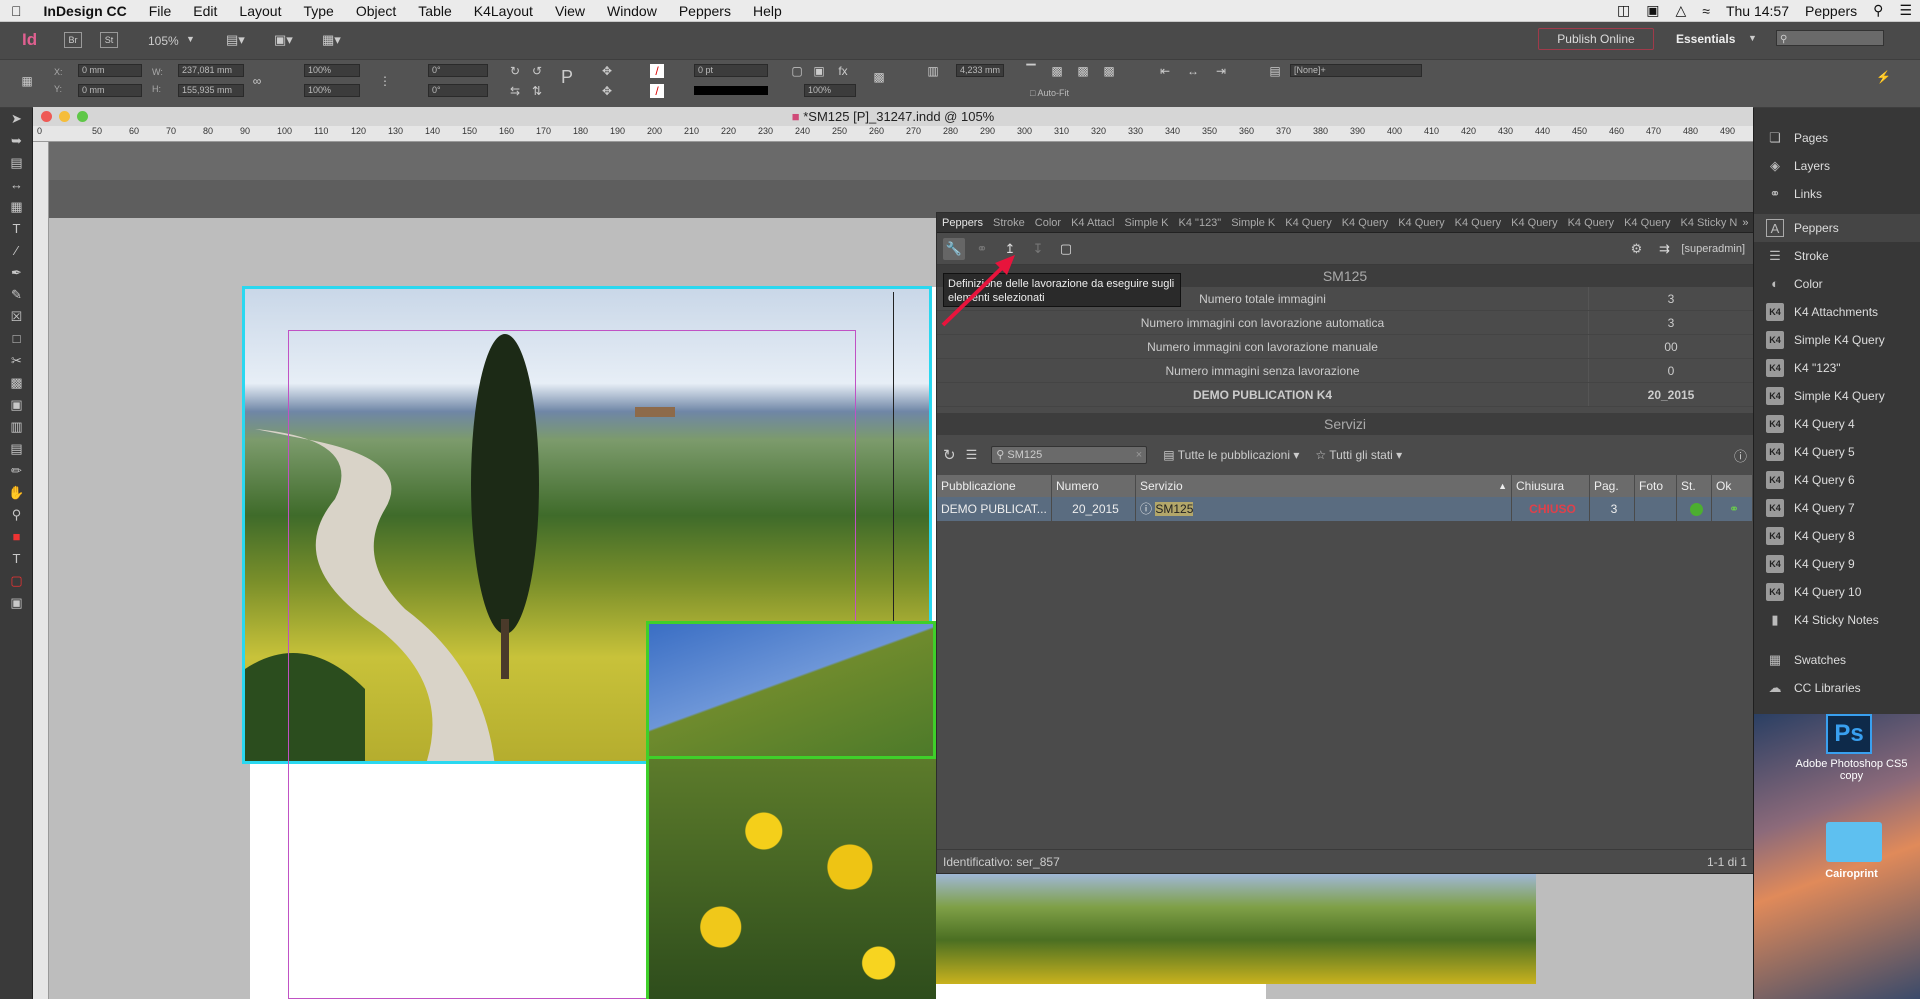 The image size is (1920, 999). Describe the element at coordinates (705, 11) in the screenshot. I see `menu-peppers: Peppers` at that location.